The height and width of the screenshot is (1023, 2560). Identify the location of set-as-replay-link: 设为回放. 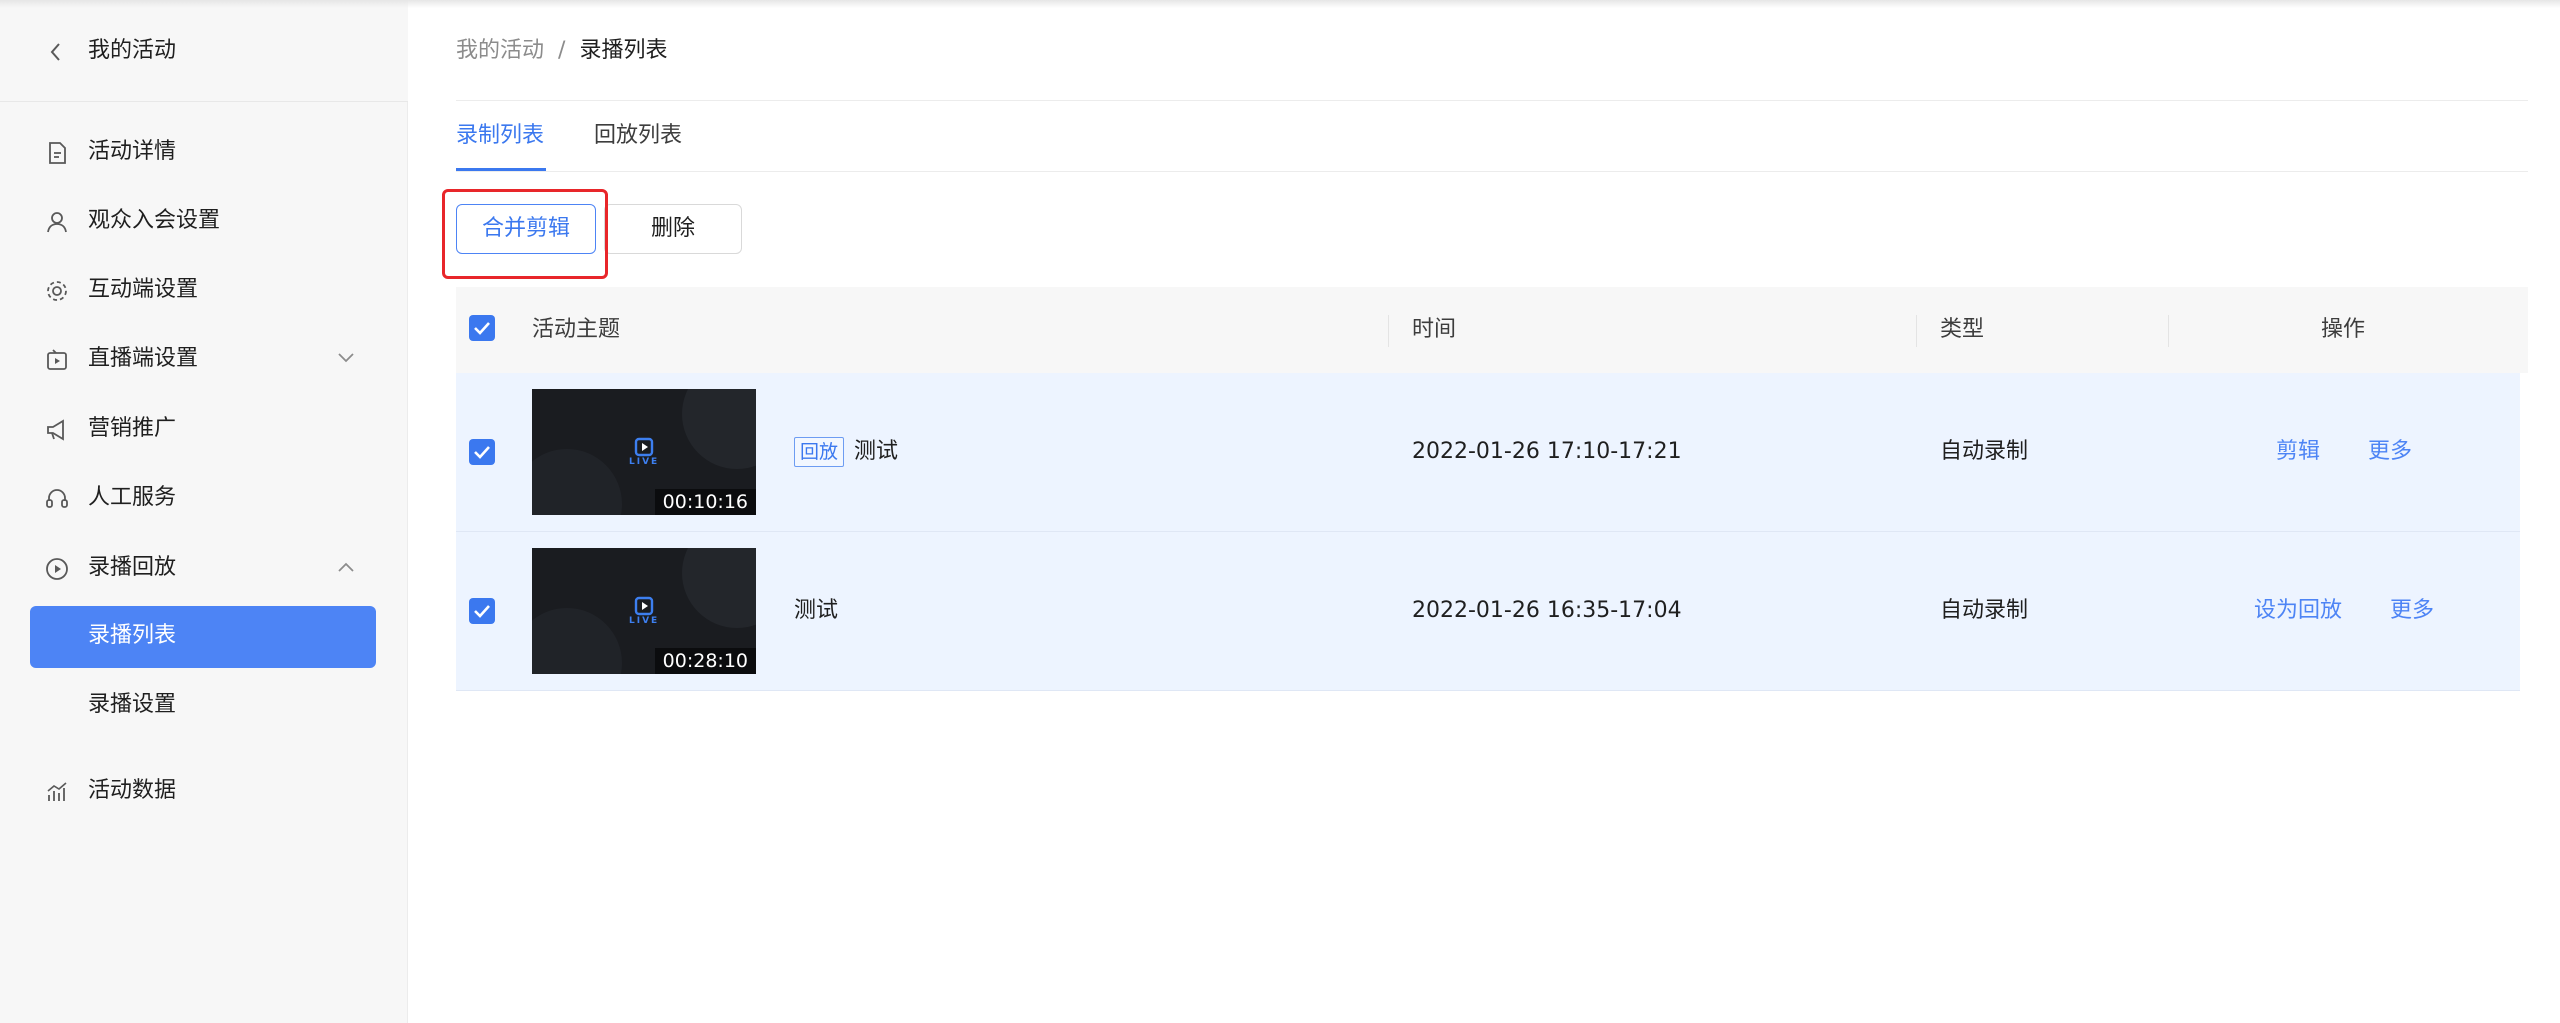
(2298, 611).